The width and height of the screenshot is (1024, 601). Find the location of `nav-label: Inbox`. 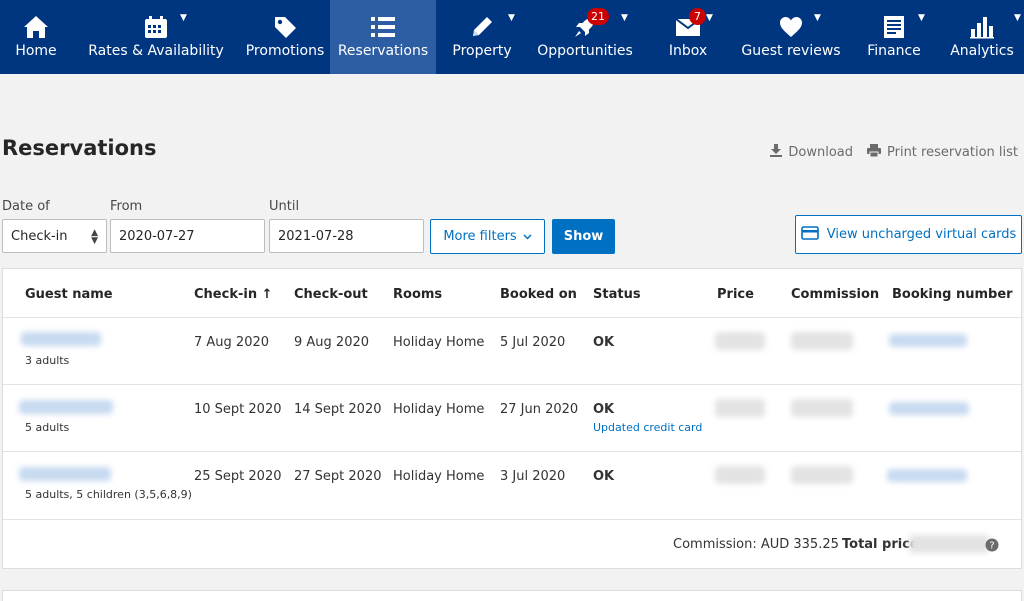

nav-label: Inbox is located at coordinates (688, 51).